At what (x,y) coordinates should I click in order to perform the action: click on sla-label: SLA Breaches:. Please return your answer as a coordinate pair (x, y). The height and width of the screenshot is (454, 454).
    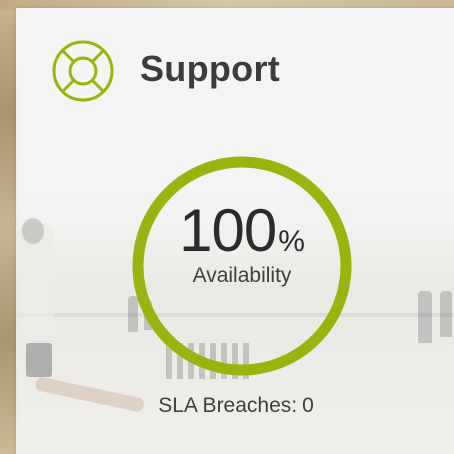
    Looking at the image, I should click on (228, 405).